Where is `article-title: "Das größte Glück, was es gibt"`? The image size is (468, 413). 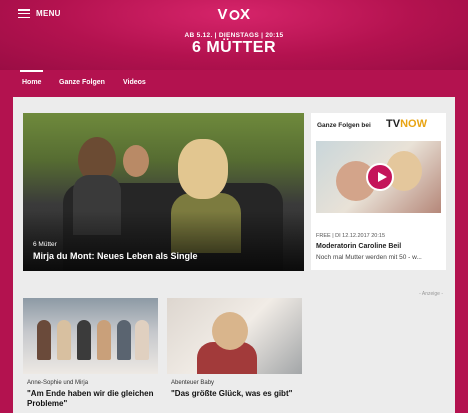
article-title: "Das größte Glück, was es gibt" is located at coordinates (236, 394).